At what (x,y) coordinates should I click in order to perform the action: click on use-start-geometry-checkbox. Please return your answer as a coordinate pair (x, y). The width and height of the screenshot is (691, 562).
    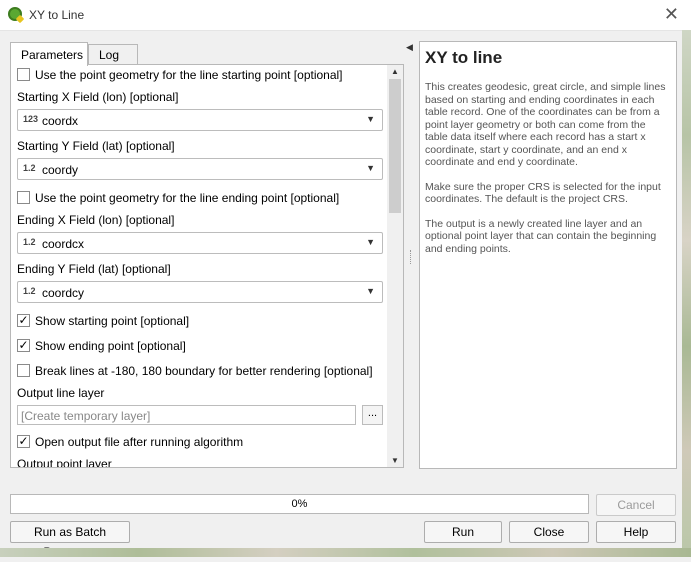
    Looking at the image, I should click on (23, 74).